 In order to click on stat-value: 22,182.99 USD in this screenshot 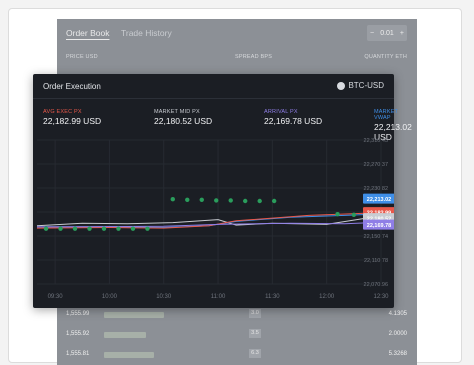, I will do `click(72, 121)`.